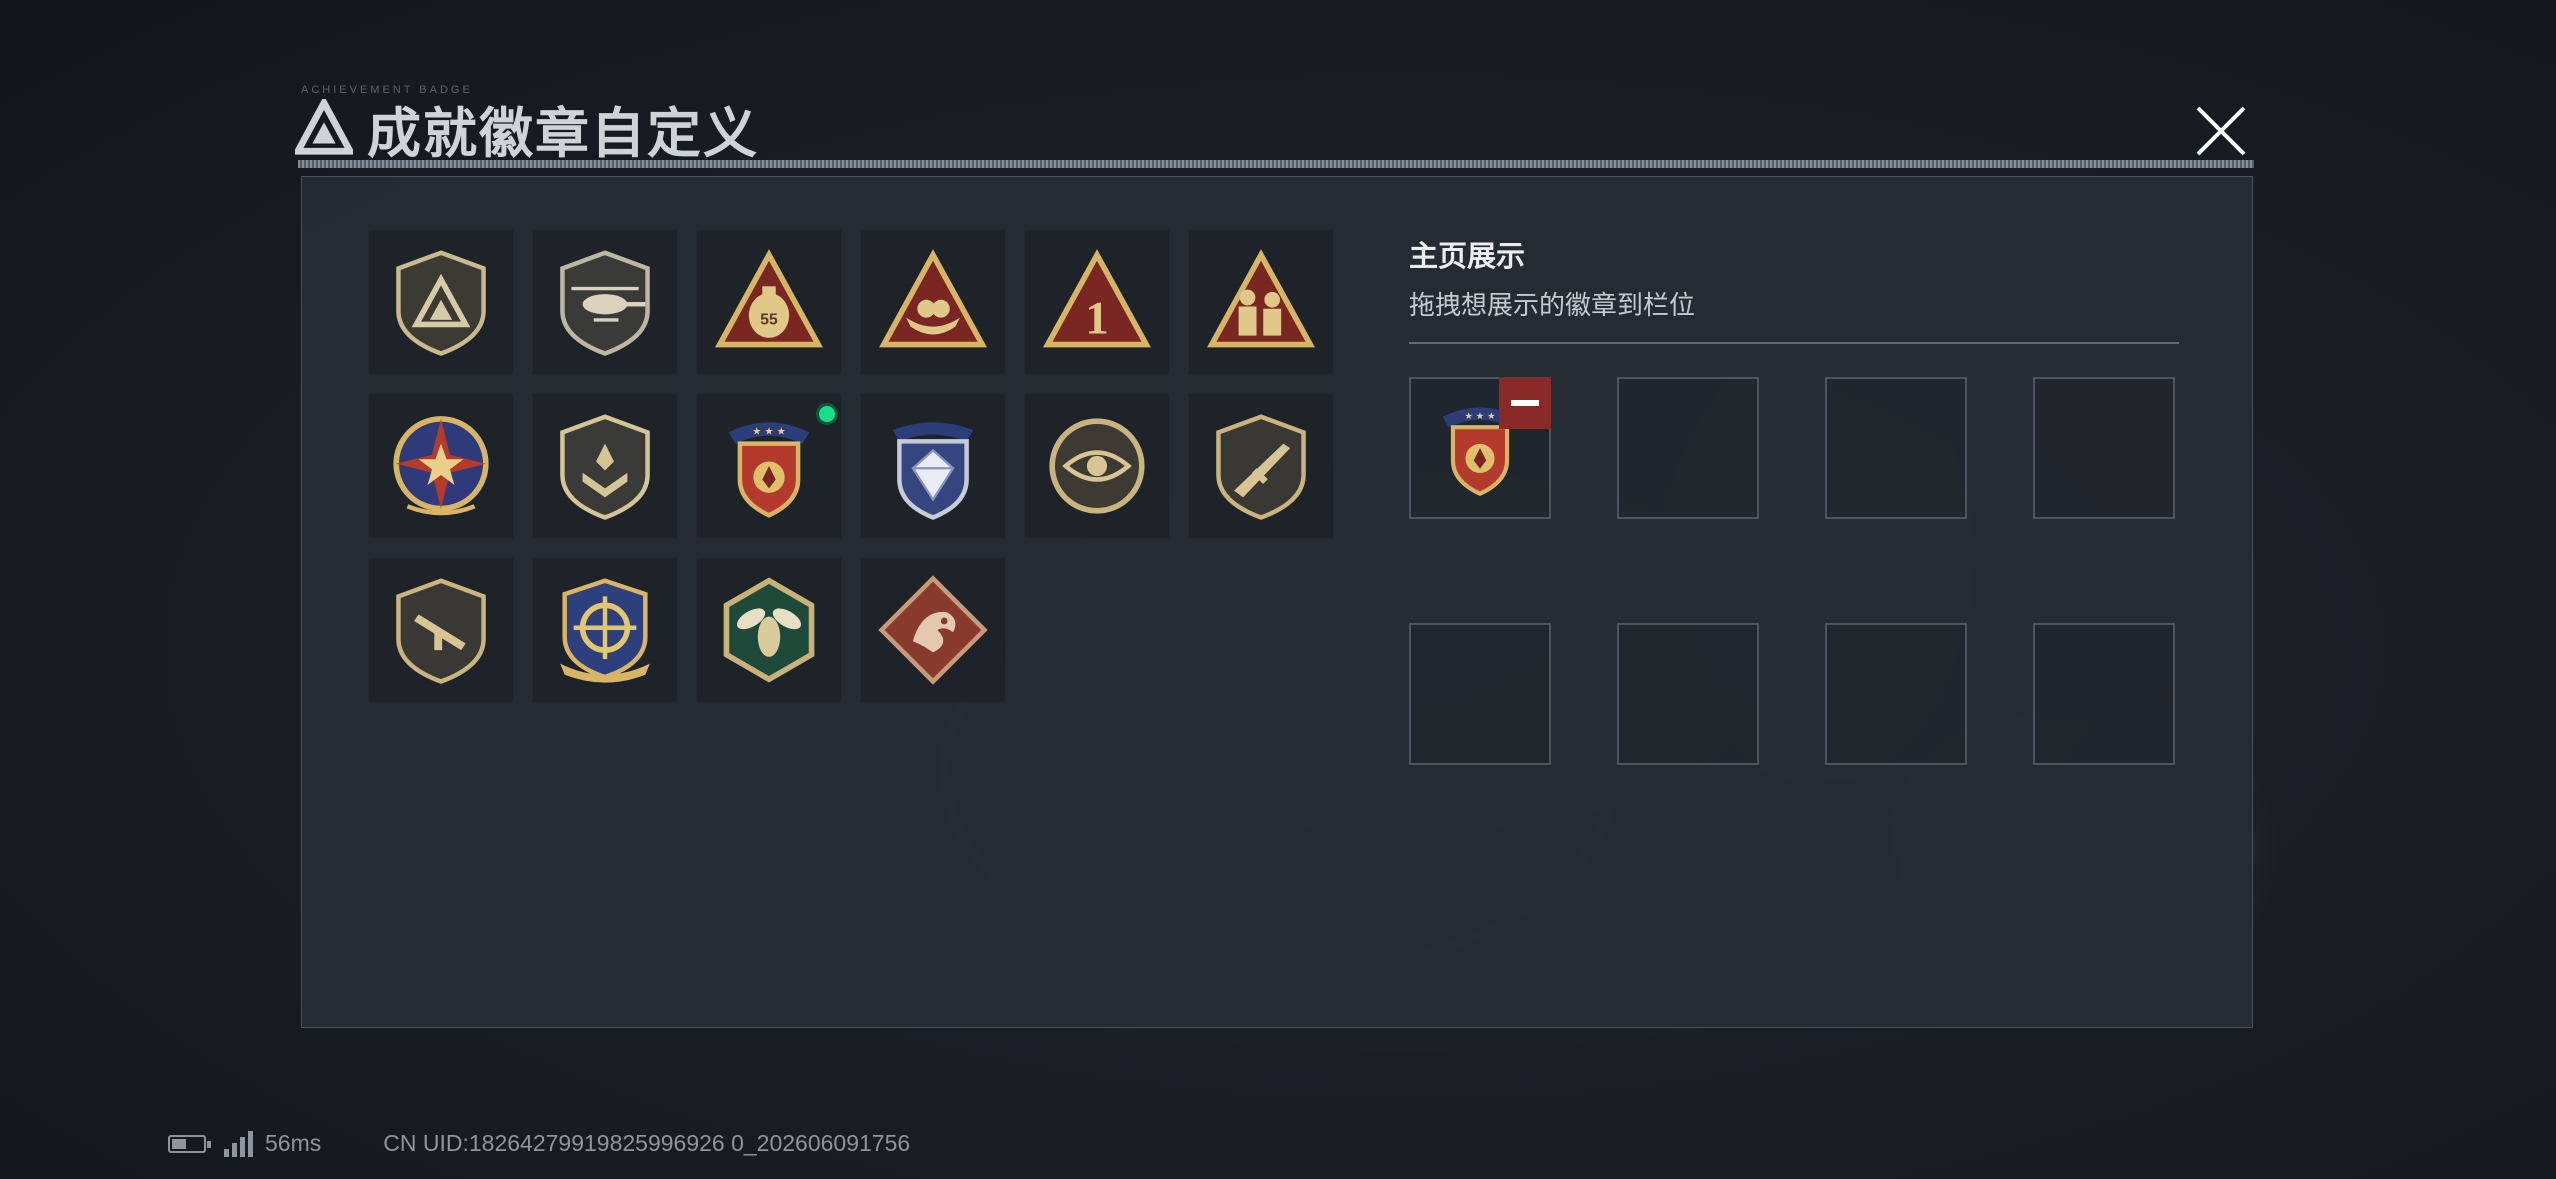  I want to click on close-icon, so click(2221, 131).